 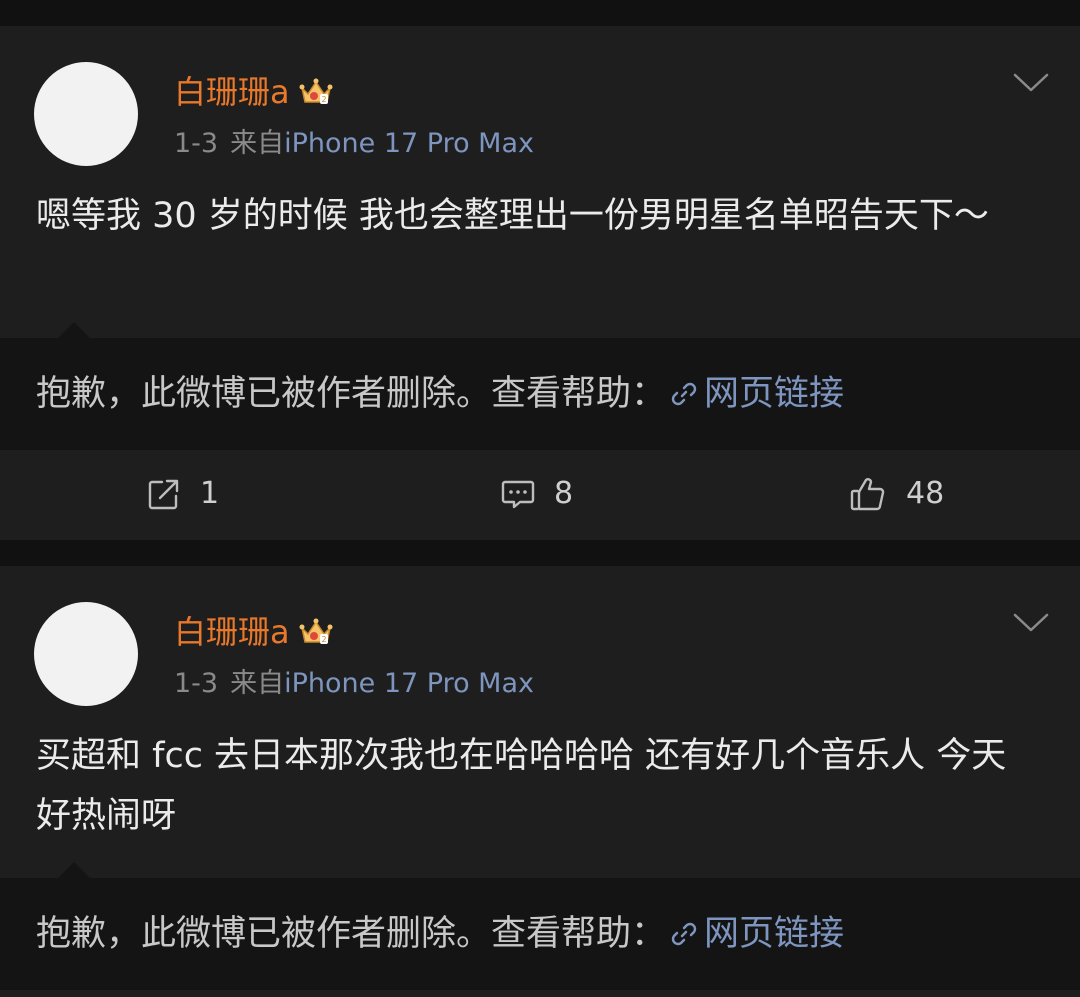 What do you see at coordinates (182, 494) in the screenshot?
I see `repost-button: 1` at bounding box center [182, 494].